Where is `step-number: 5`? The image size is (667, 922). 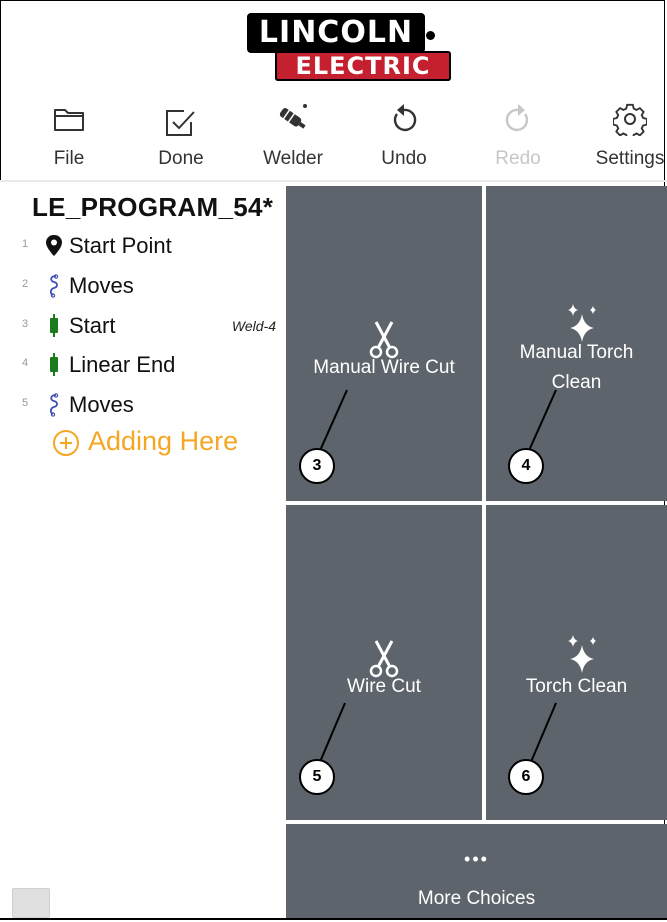 step-number: 5 is located at coordinates (25, 403).